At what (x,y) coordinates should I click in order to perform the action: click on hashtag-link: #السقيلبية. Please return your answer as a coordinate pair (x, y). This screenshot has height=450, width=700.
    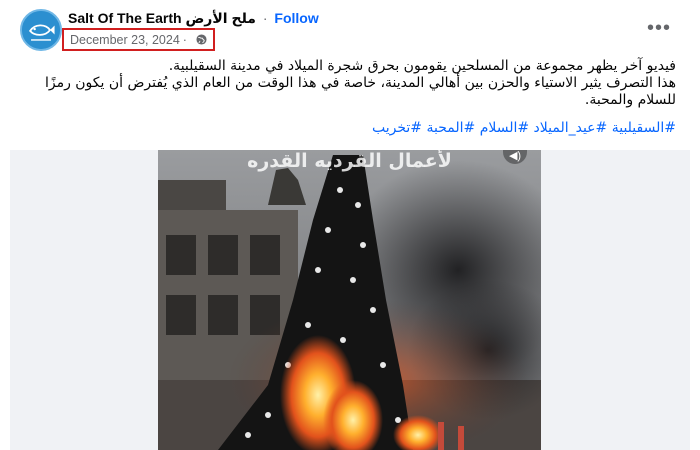
    Looking at the image, I should click on (644, 128).